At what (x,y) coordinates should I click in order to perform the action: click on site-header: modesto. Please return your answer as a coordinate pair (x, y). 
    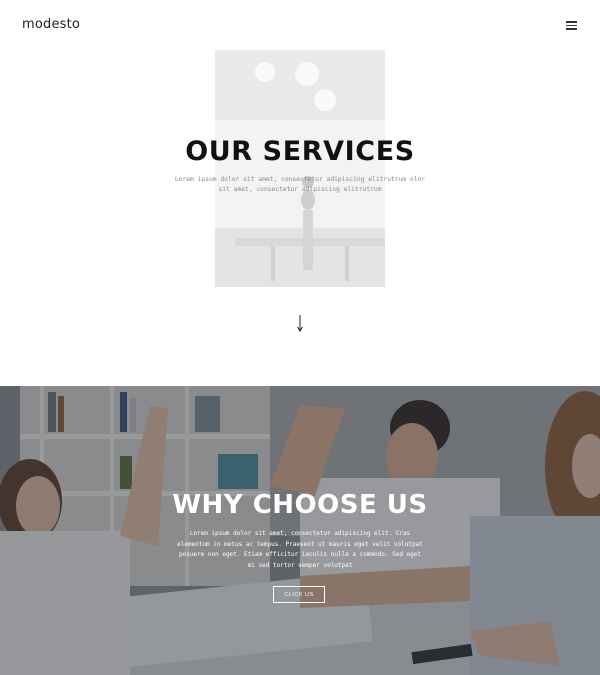
    Looking at the image, I should click on (300, 25).